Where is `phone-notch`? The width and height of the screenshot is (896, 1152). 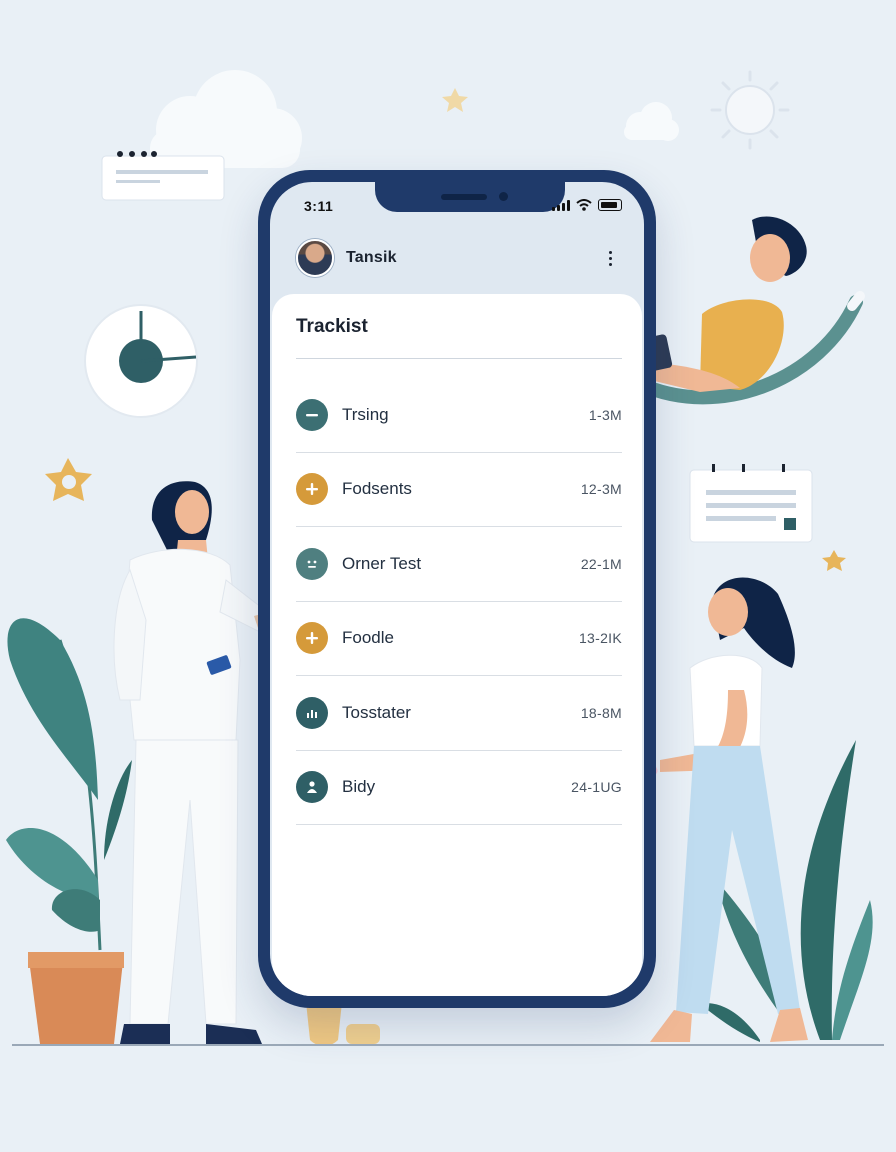 phone-notch is located at coordinates (470, 197).